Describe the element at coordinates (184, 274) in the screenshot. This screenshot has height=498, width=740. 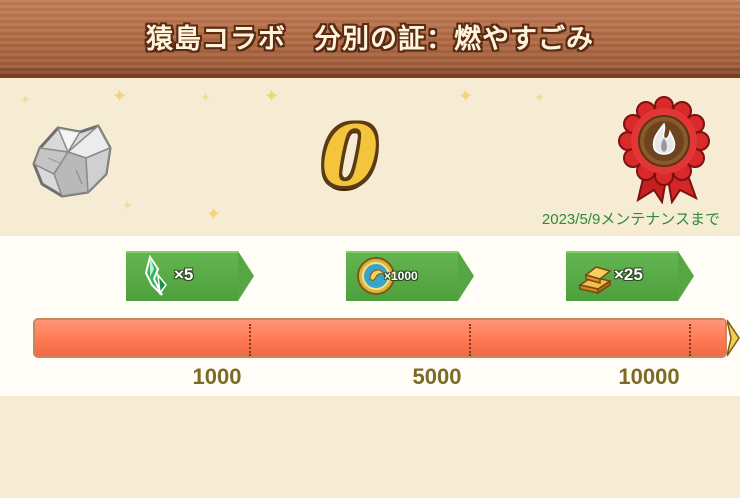
I see `reward-quantity: ×5` at that location.